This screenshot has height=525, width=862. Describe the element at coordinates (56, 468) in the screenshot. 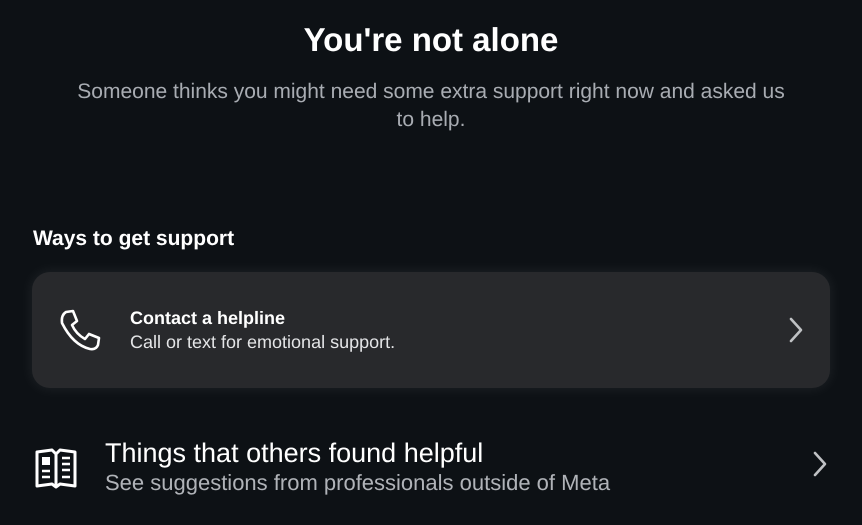

I see `book-icon` at that location.